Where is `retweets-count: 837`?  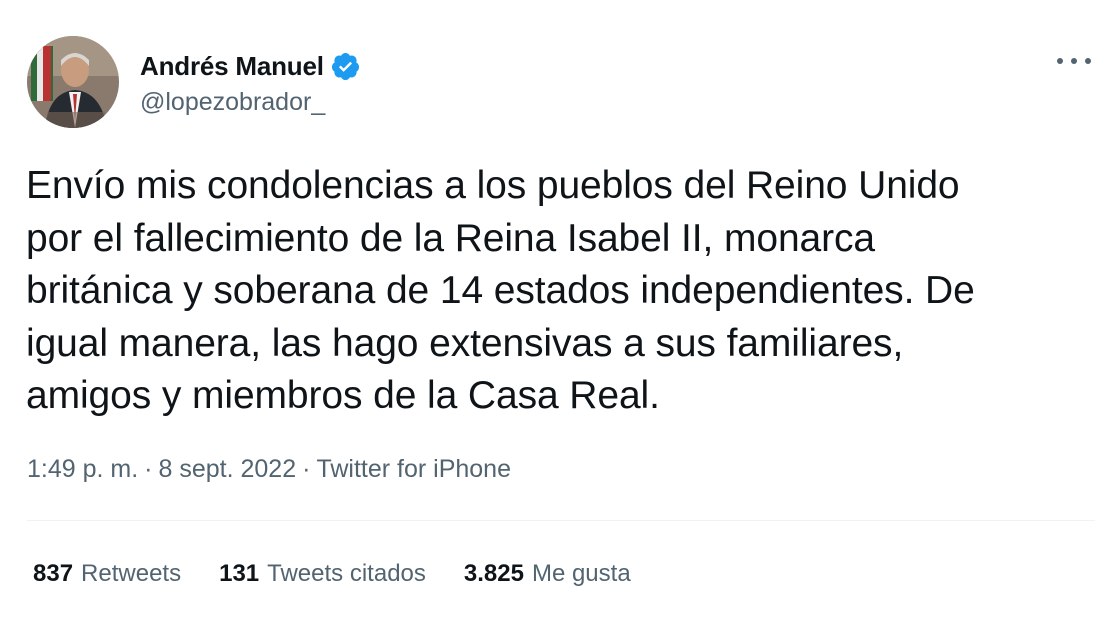
retweets-count: 837 is located at coordinates (53, 573).